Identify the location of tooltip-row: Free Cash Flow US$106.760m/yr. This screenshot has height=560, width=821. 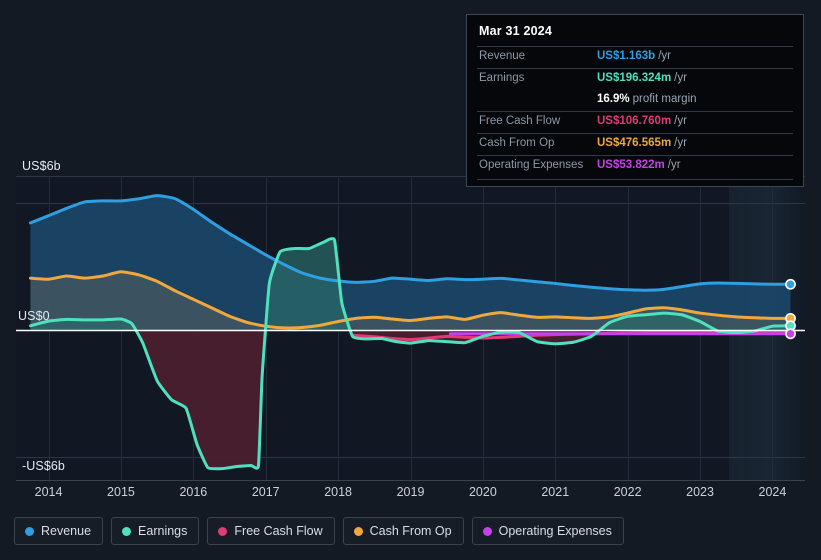
(635, 122).